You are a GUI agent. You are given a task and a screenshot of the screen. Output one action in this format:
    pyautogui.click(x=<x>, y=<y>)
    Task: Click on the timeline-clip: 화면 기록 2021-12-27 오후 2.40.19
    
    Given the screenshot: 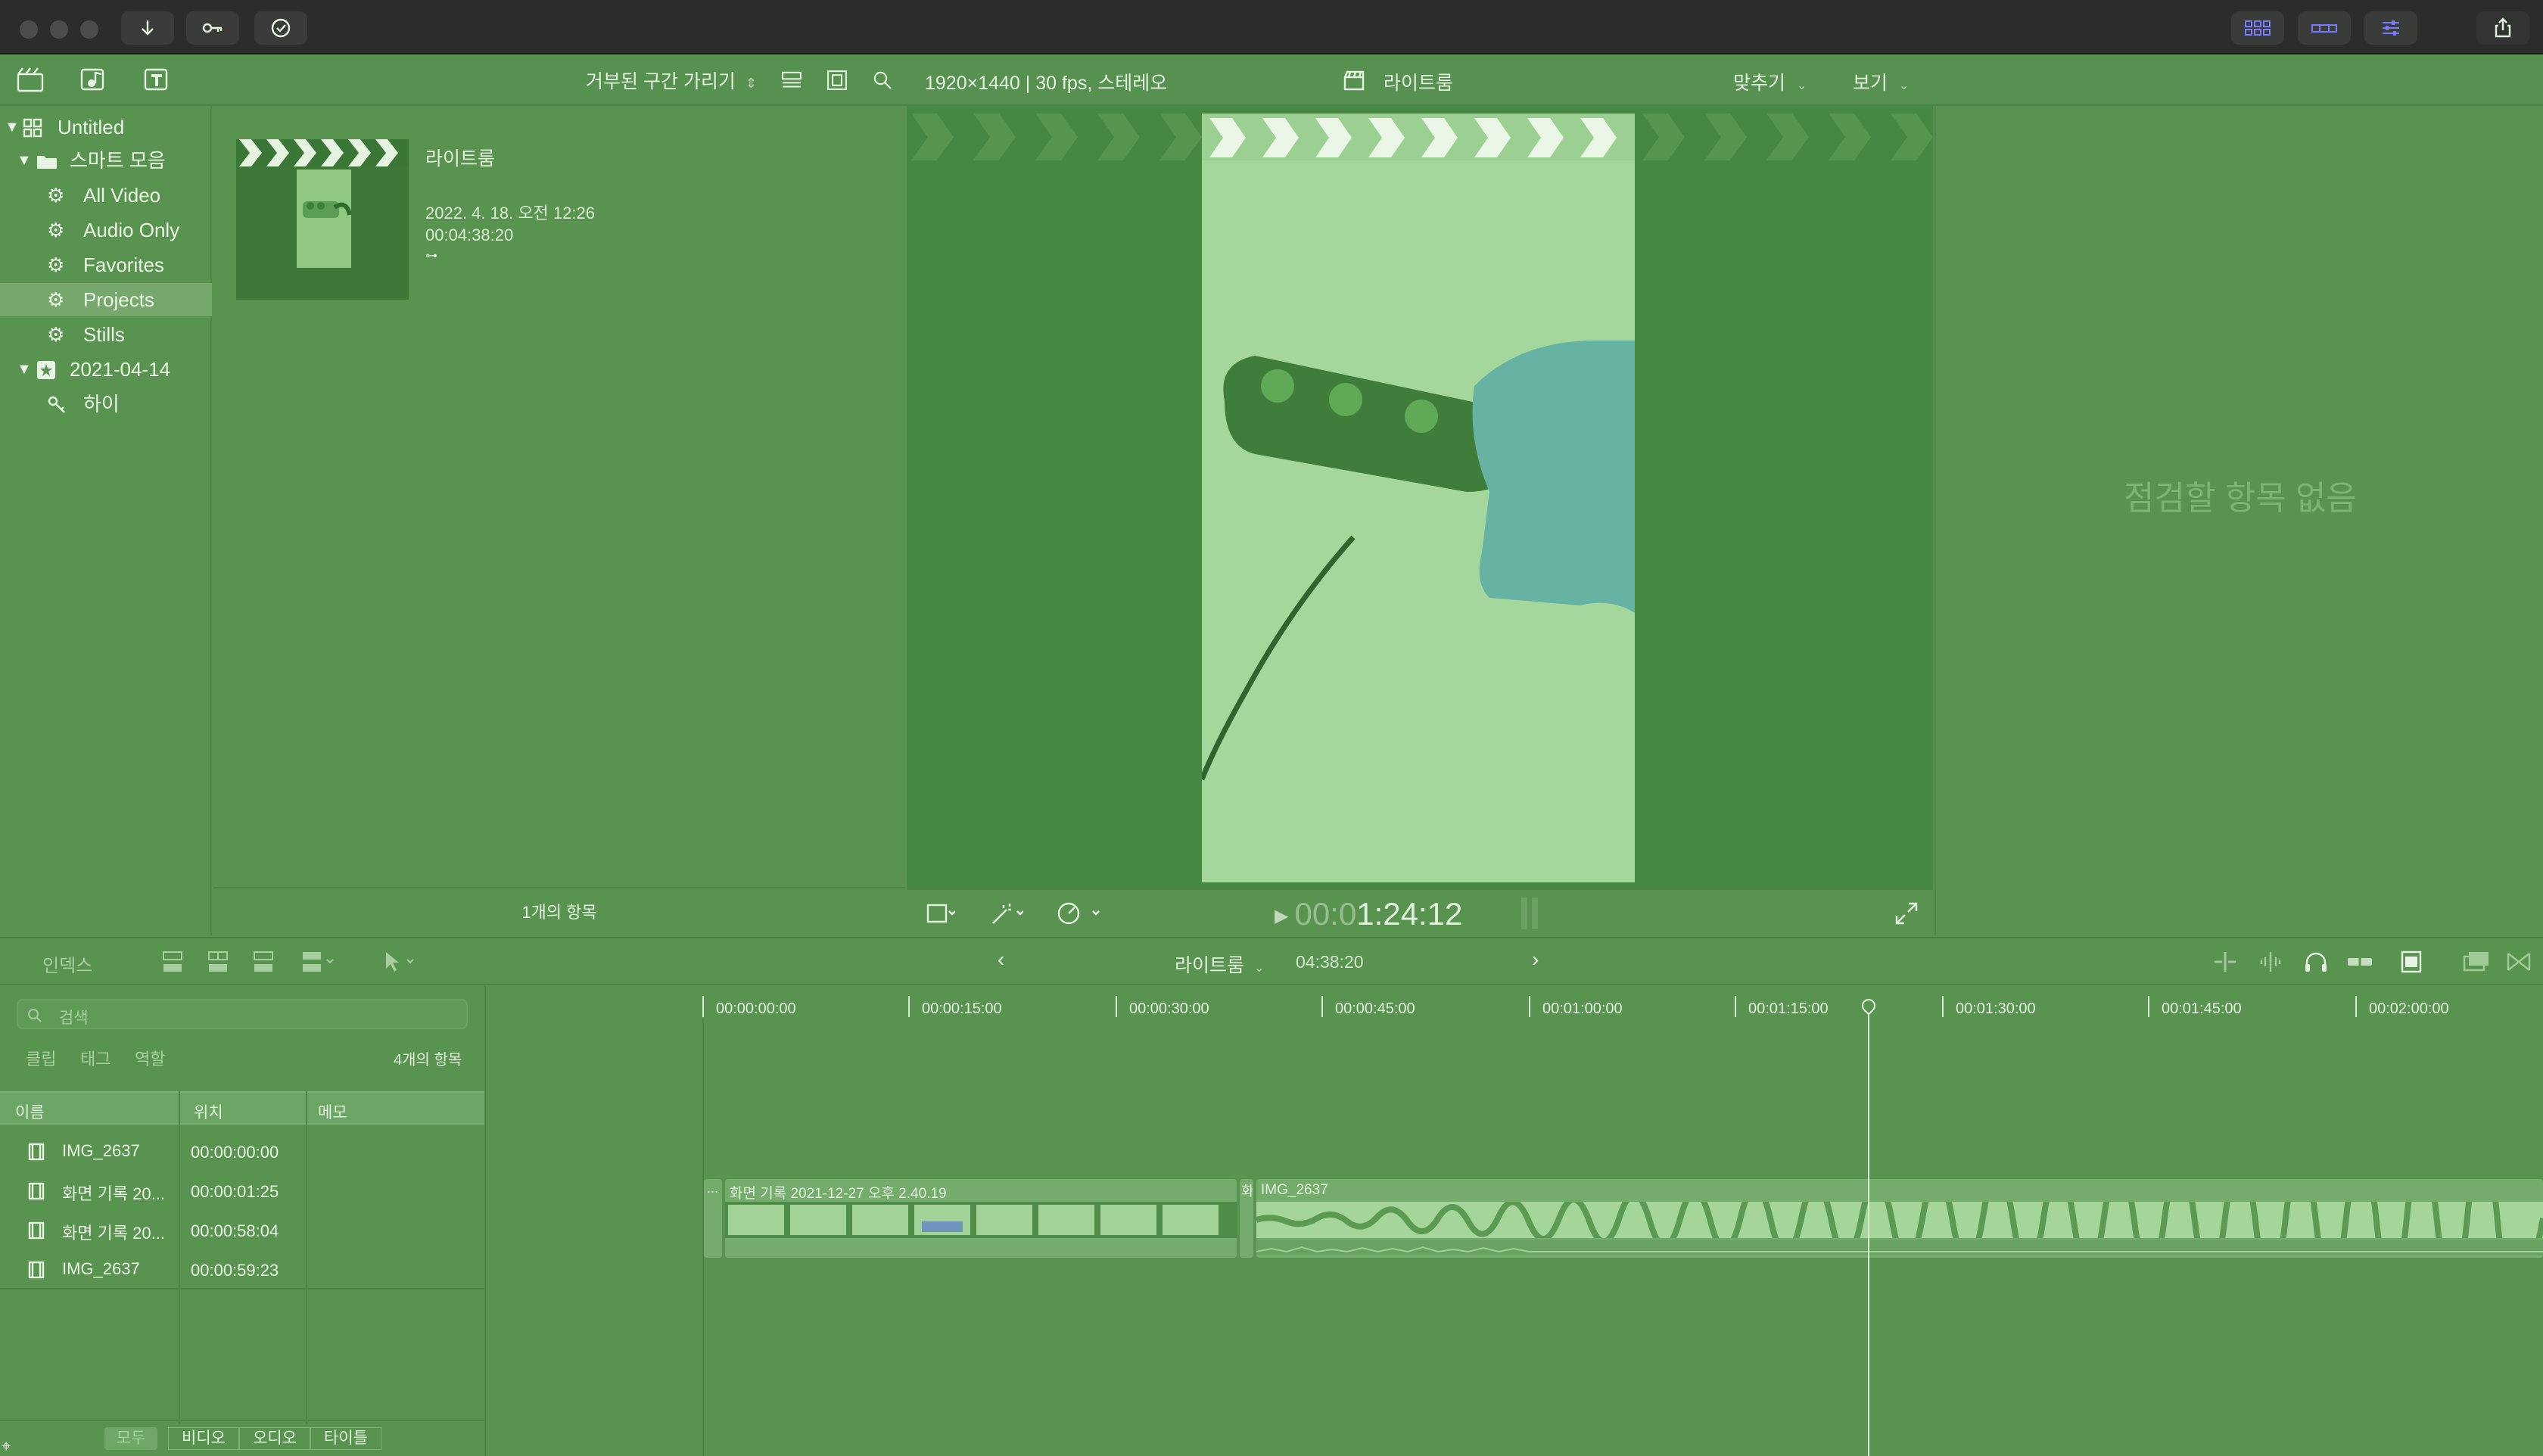 What is the action you would take?
    pyautogui.click(x=981, y=1218)
    